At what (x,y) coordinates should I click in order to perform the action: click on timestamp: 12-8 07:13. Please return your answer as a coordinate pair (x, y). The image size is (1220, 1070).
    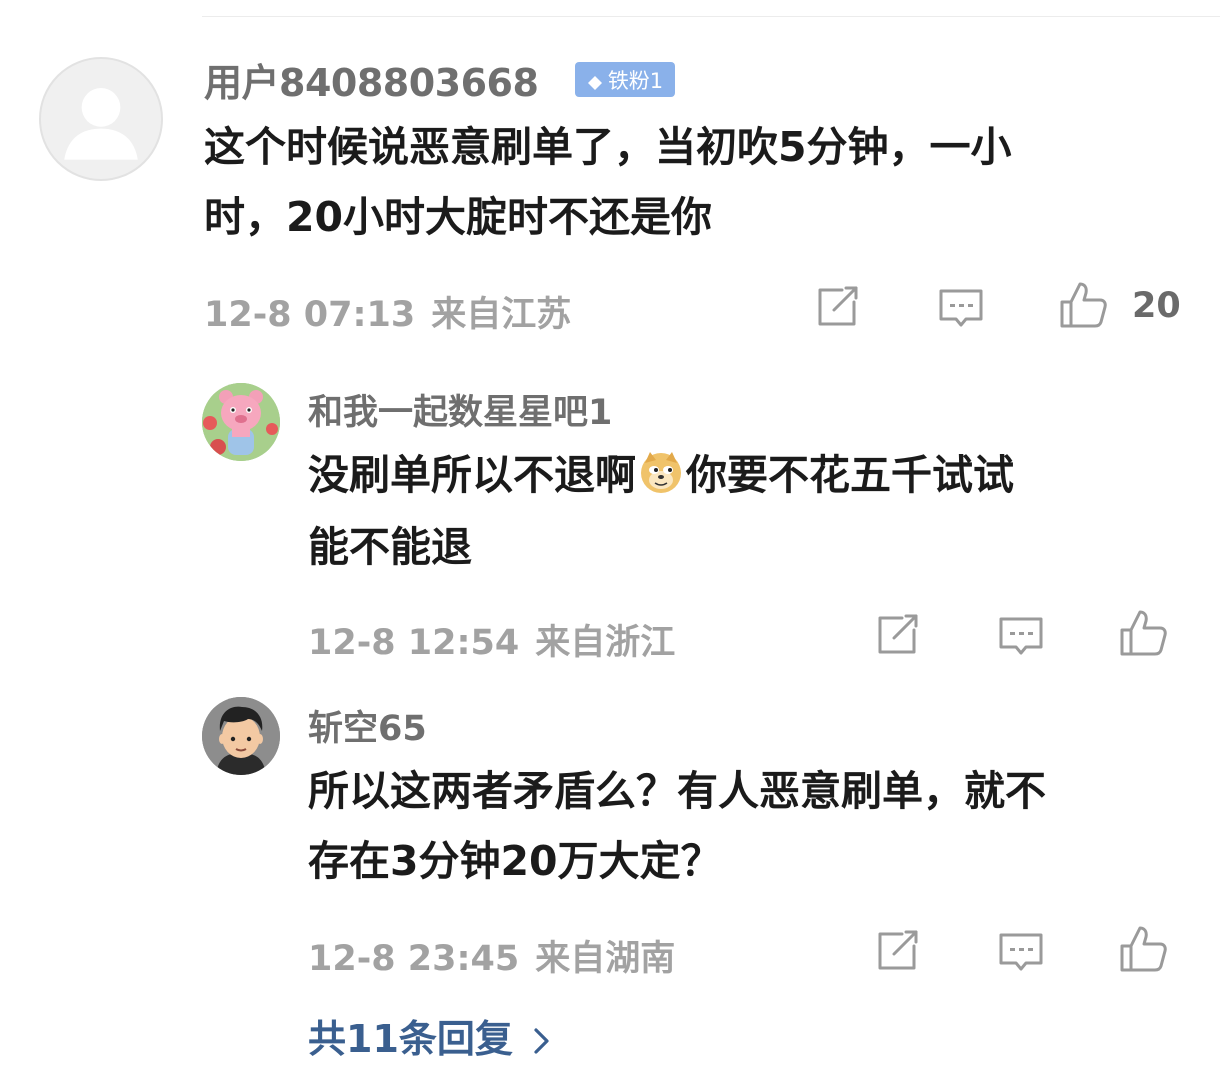
    Looking at the image, I should click on (310, 315).